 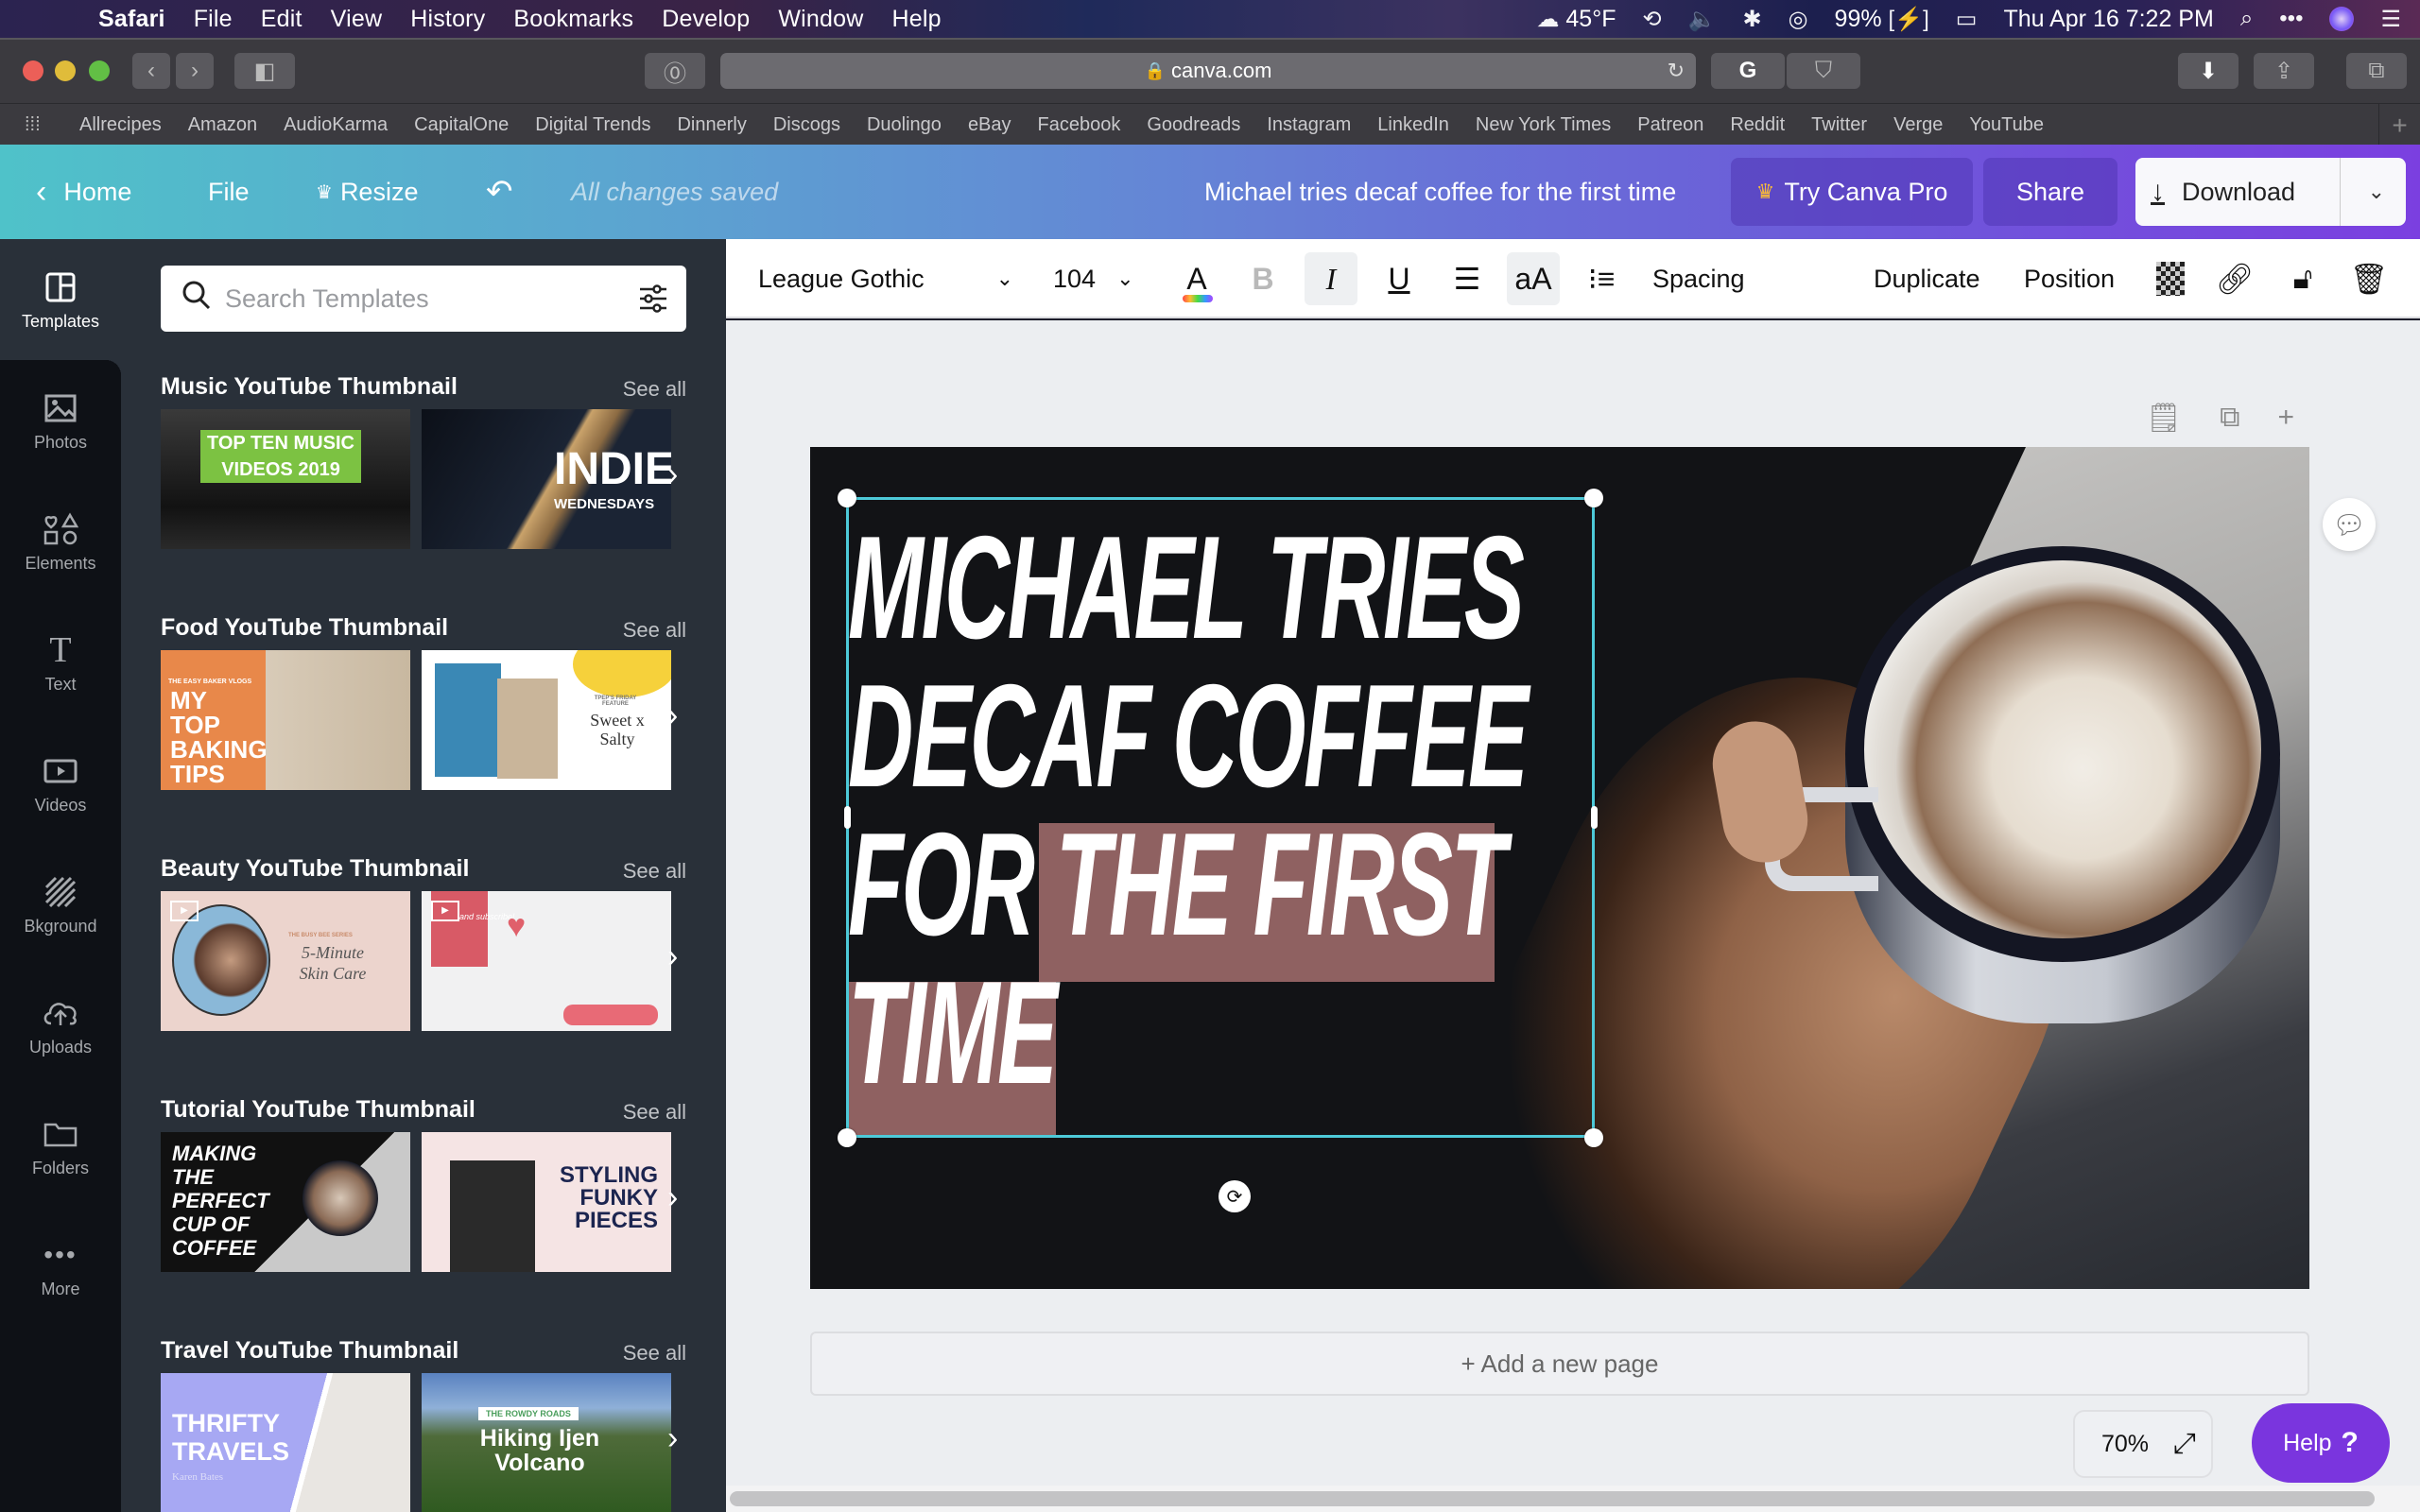 What do you see at coordinates (1594, 1137) in the screenshot?
I see `resize-handle-bottom-right` at bounding box center [1594, 1137].